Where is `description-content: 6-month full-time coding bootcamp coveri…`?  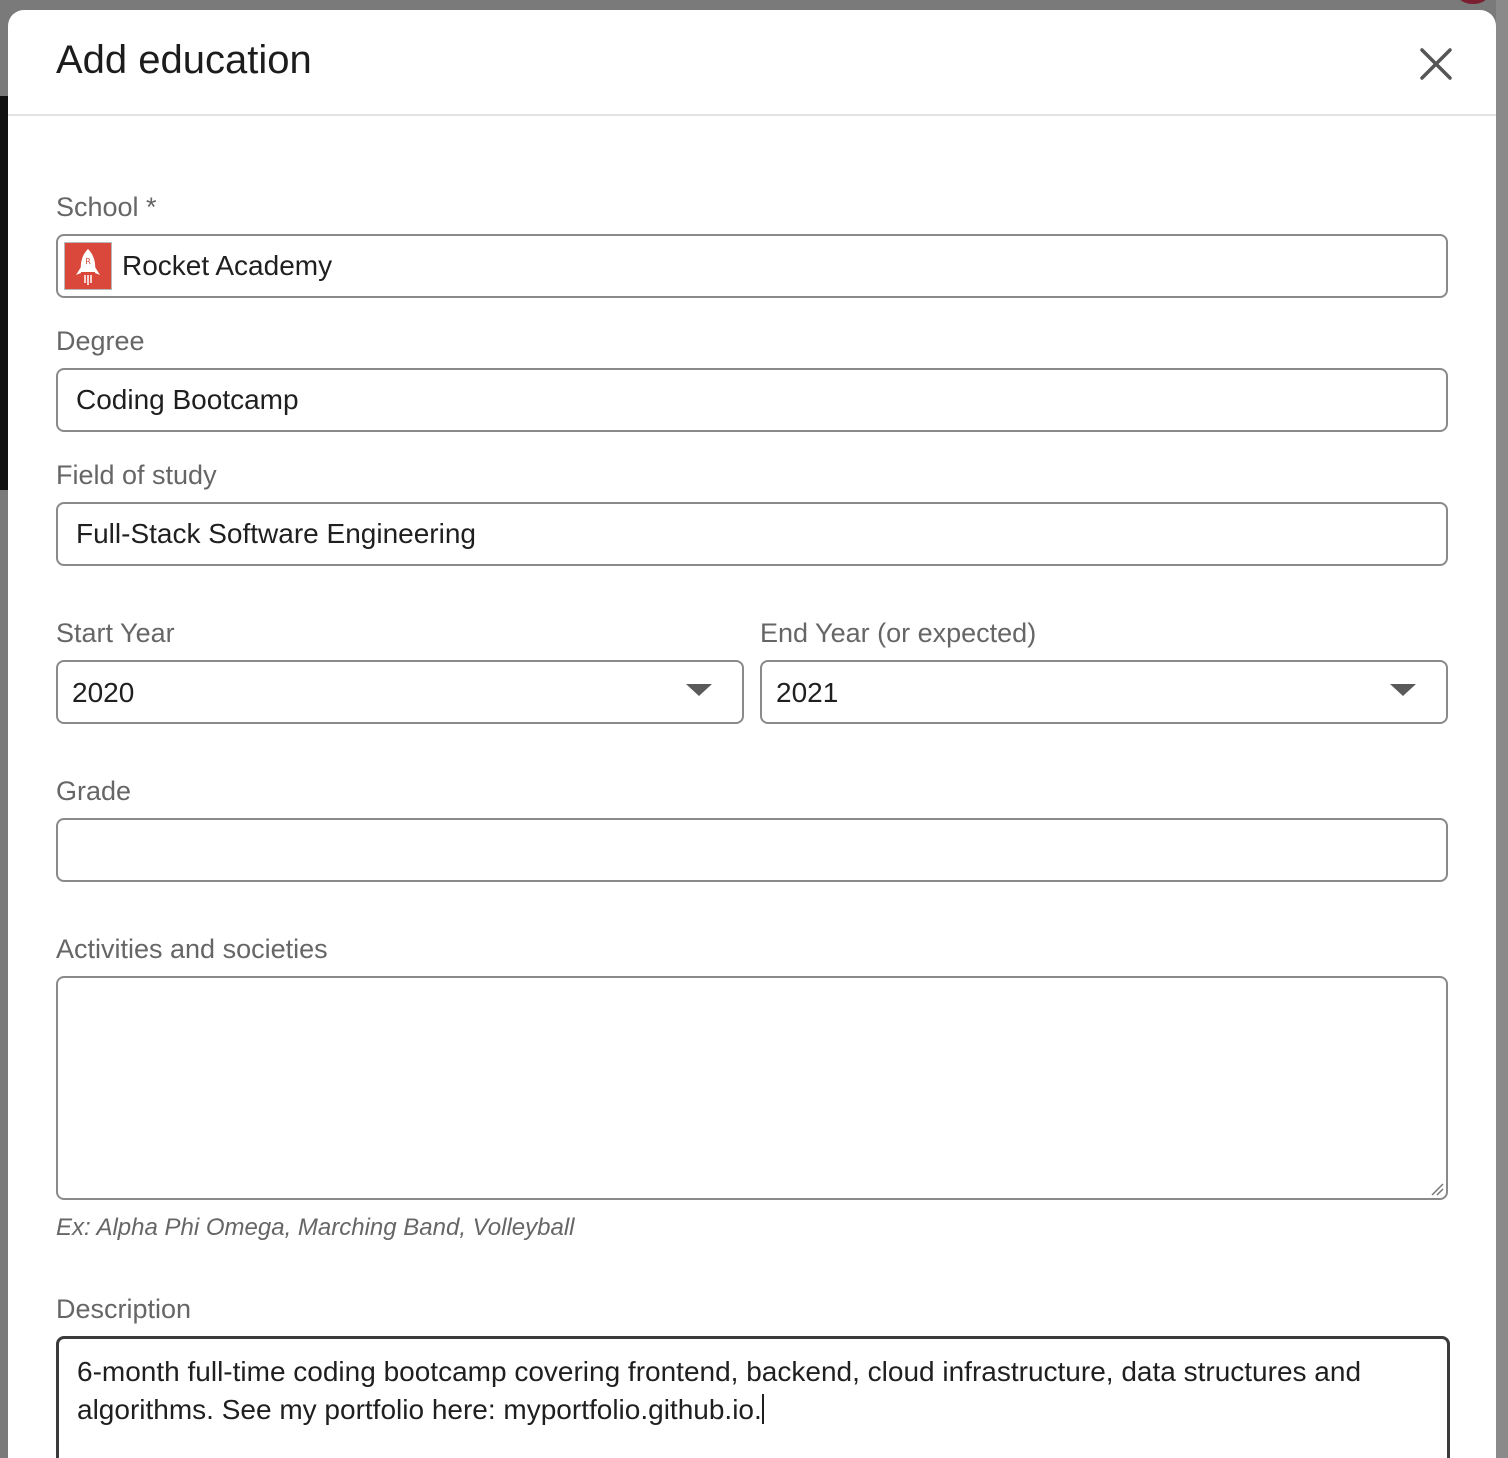
description-content: 6-month full-time coding bootcamp coveri… is located at coordinates (747, 1391).